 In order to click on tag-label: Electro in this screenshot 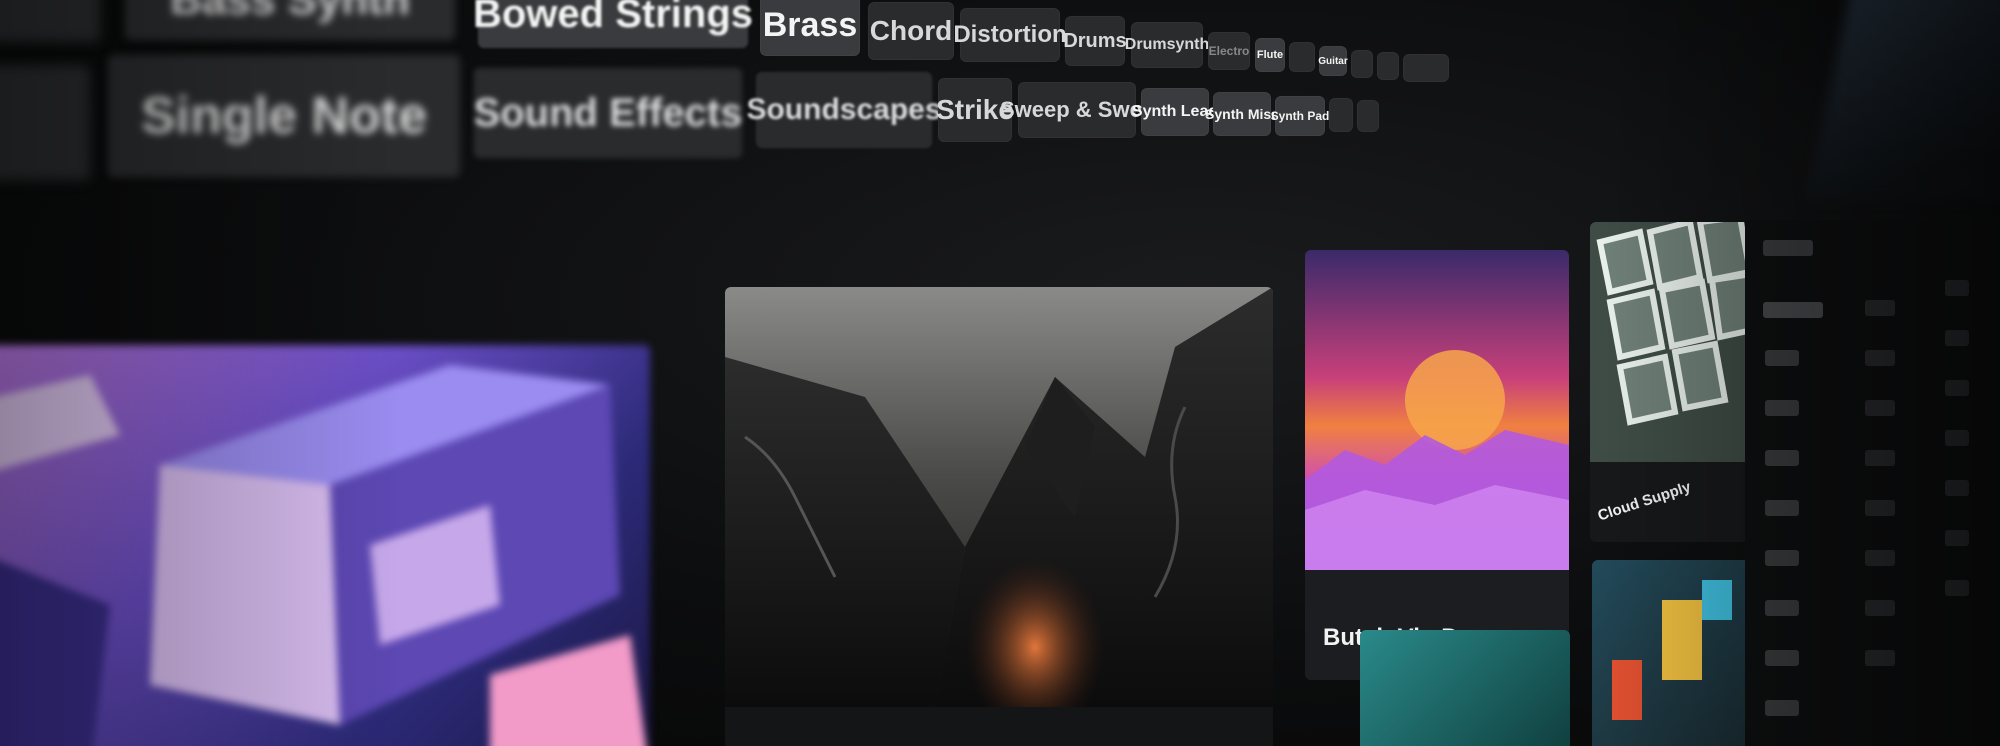, I will do `click(1229, 51)`.